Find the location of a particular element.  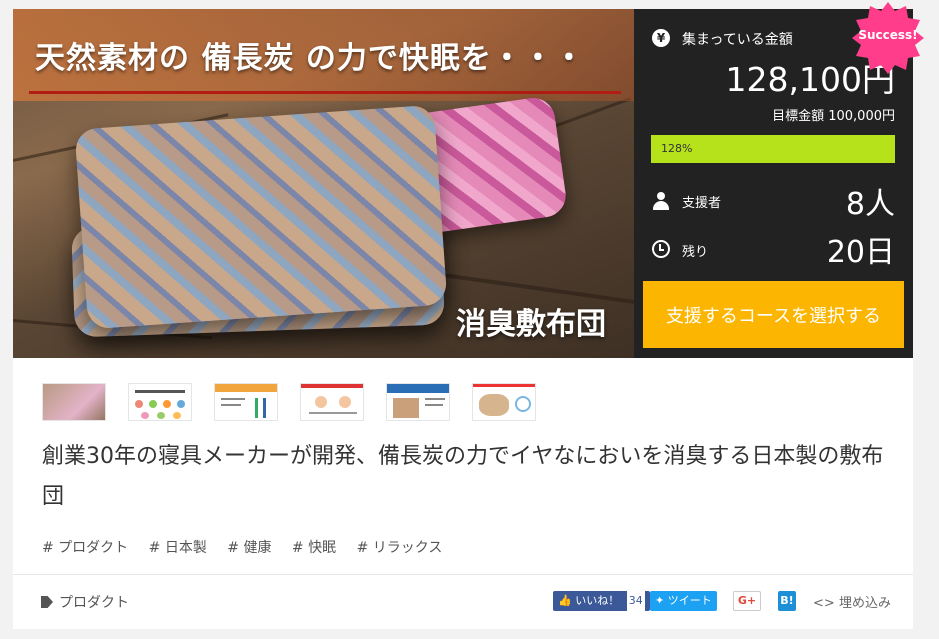

hero-headline: 天然素材の 備長炭 の力で快眠を・・・ is located at coordinates (310, 58).